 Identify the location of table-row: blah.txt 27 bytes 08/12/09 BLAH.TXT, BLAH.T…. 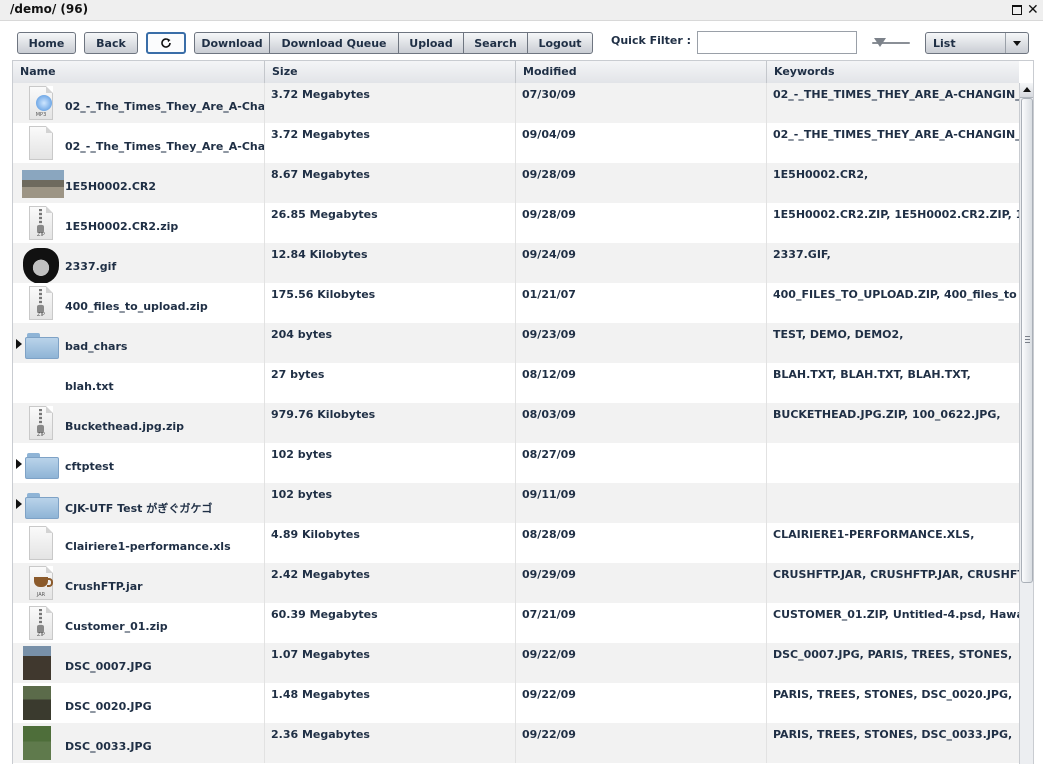
(516, 383).